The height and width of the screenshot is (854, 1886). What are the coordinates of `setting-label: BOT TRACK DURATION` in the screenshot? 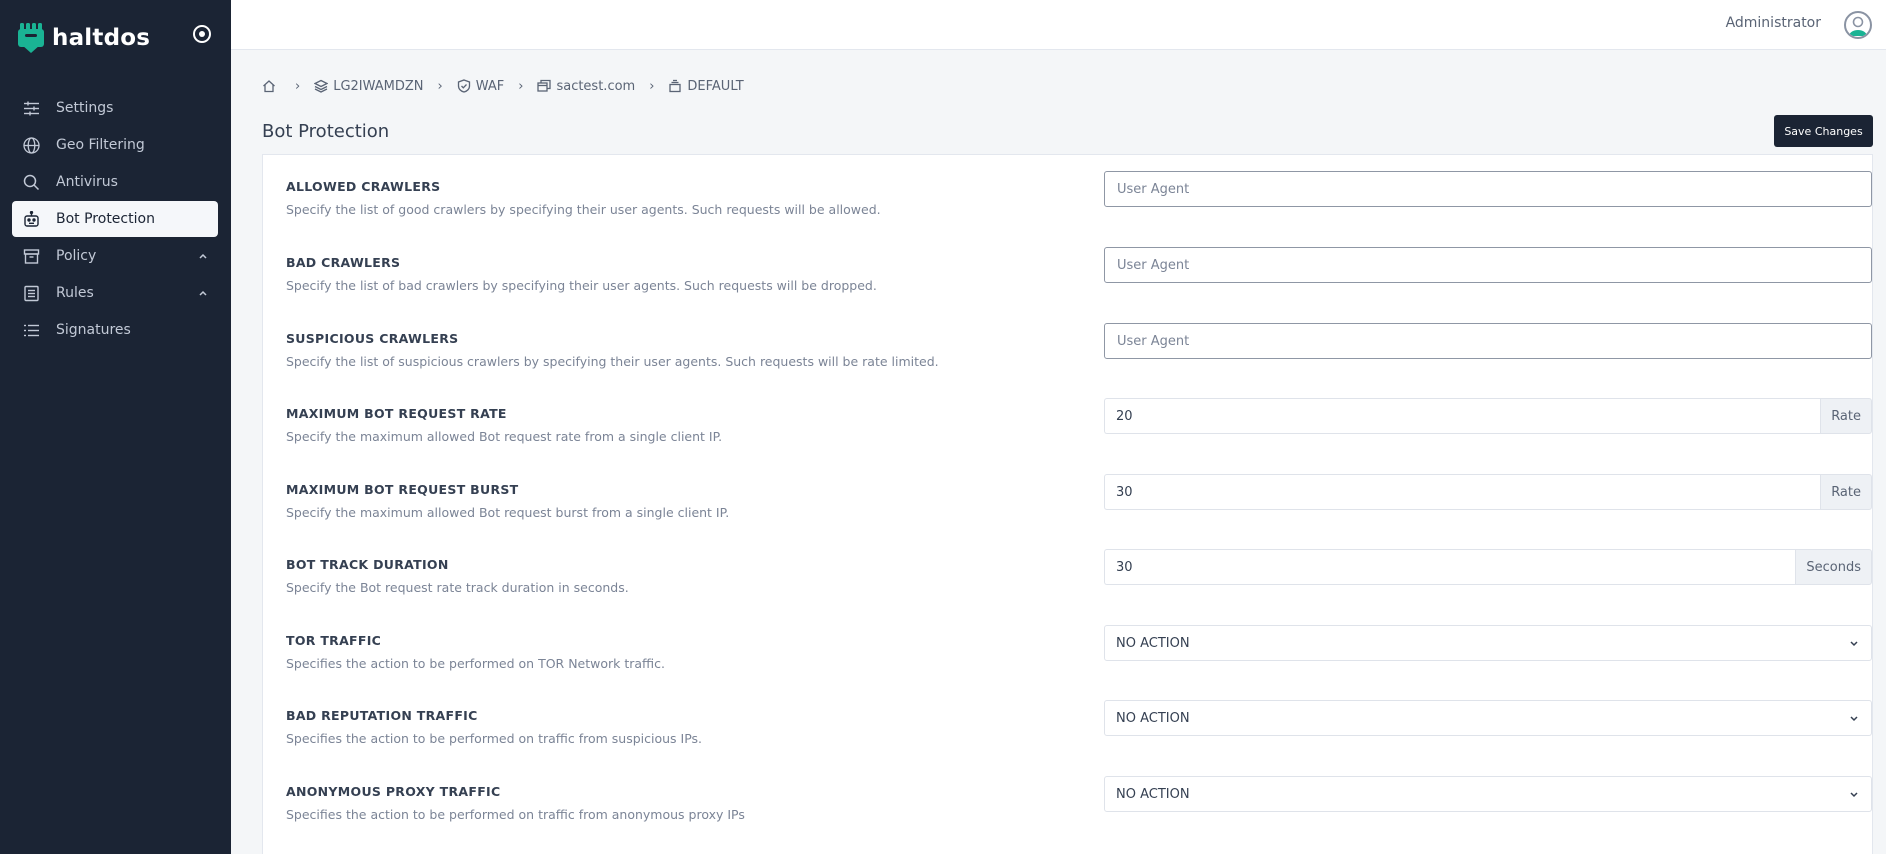 It's located at (367, 564).